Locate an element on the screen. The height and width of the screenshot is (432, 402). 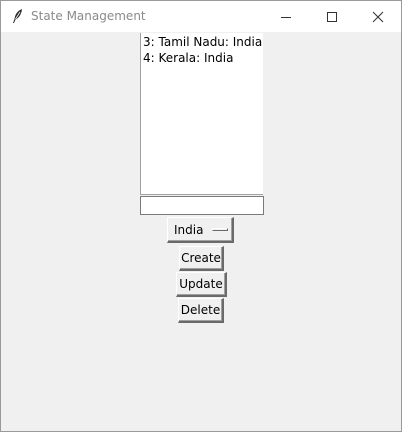
country-selected-value: India is located at coordinates (189, 230).